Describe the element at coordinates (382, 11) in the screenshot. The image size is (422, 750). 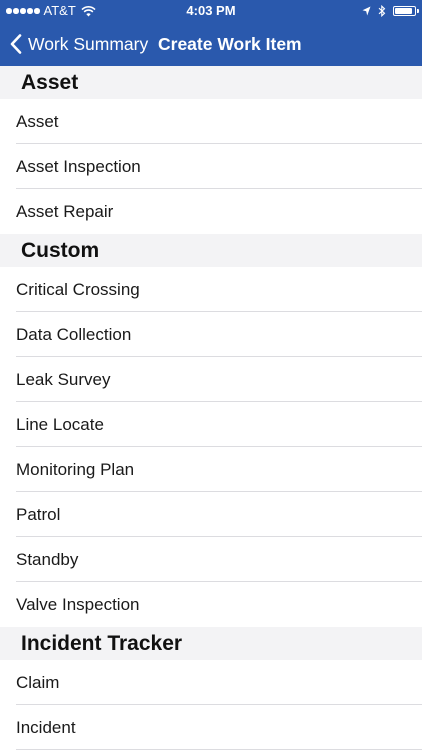
I see `bluetooth-icon` at that location.